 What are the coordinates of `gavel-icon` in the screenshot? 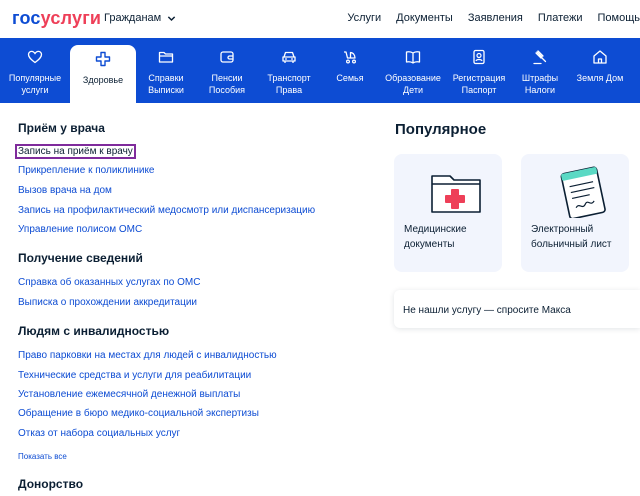 It's located at (540, 57).